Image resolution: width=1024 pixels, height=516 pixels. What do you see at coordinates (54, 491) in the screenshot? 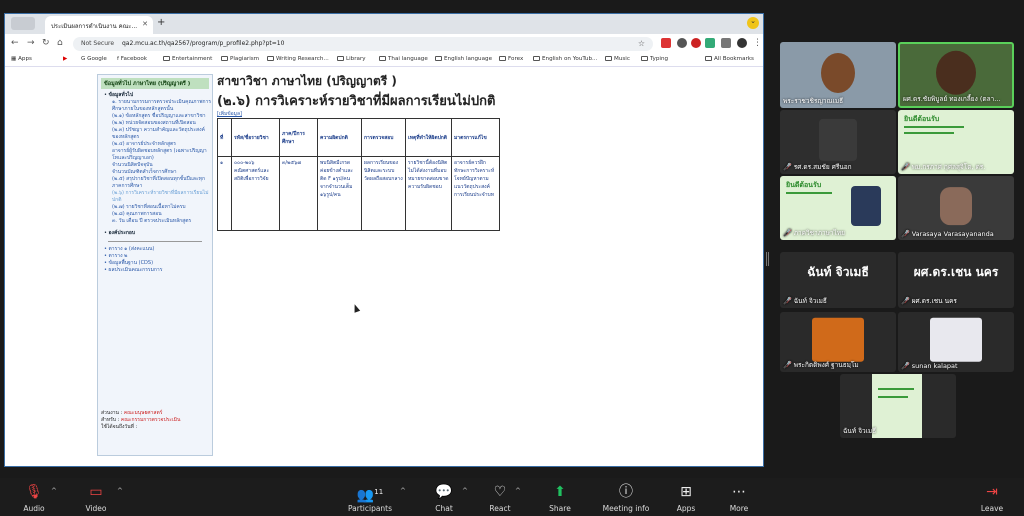
I see `audio-options-chevron-icon: ^` at bounding box center [54, 491].